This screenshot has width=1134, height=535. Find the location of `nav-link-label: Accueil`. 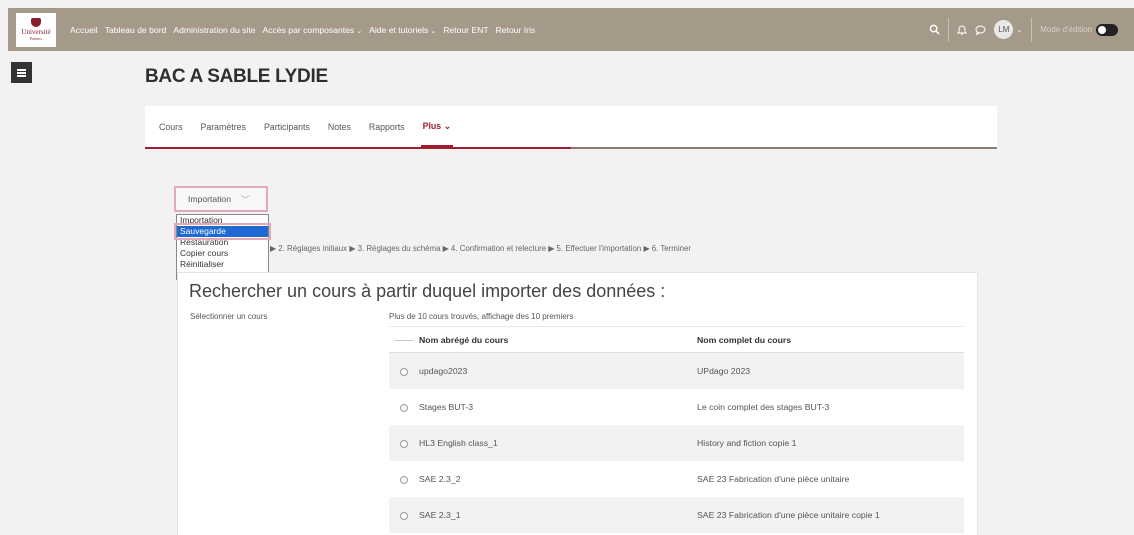

nav-link-label: Accueil is located at coordinates (84, 29).